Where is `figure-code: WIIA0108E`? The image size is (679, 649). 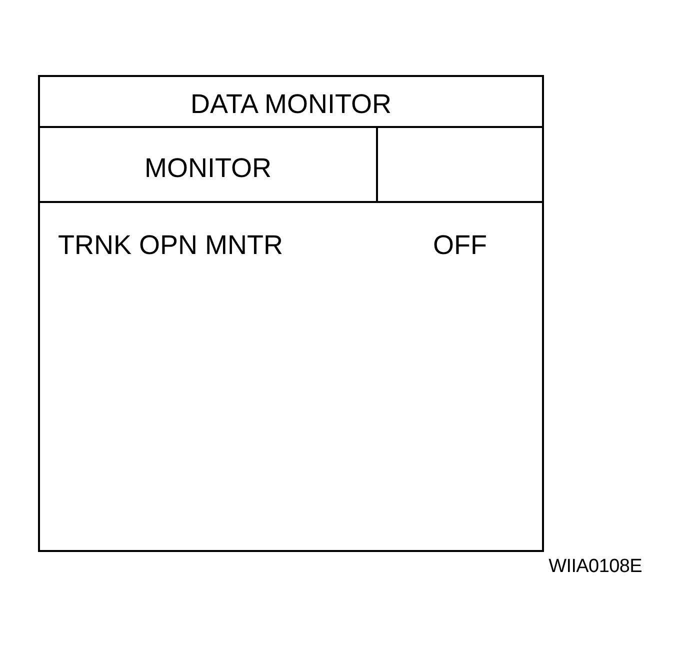 figure-code: WIIA0108E is located at coordinates (595, 567).